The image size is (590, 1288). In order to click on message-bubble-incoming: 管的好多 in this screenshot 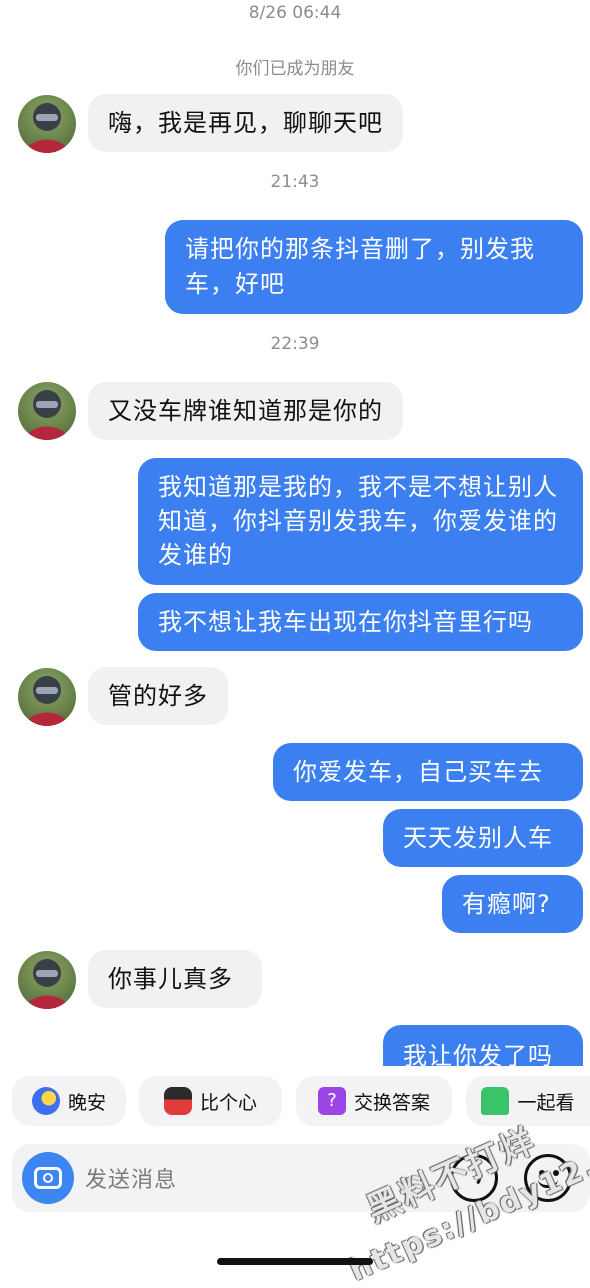, I will do `click(158, 696)`.